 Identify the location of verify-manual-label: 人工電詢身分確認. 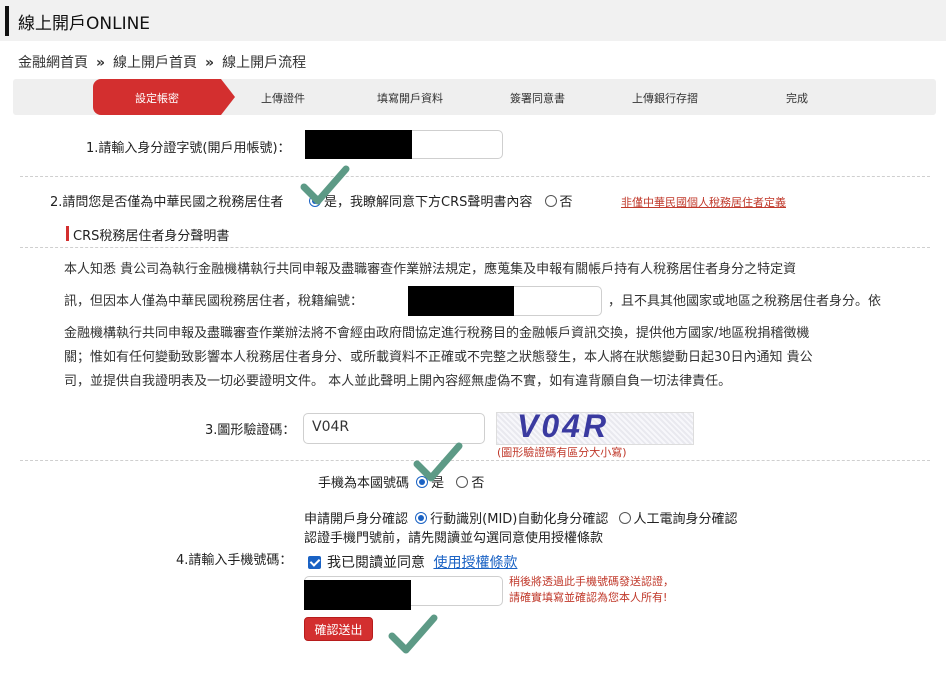
(685, 519).